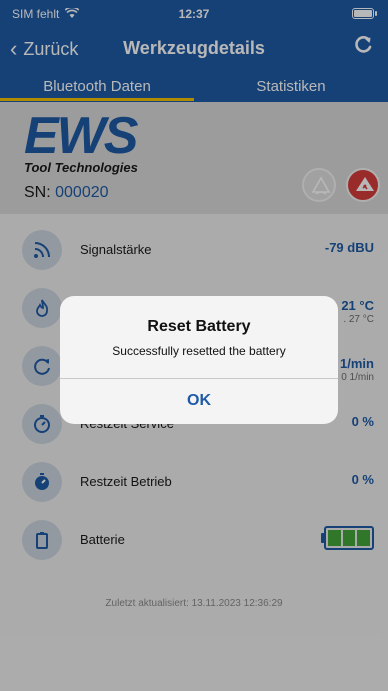 This screenshot has width=388, height=691. What do you see at coordinates (199, 401) in the screenshot?
I see `ok-button: OK` at bounding box center [199, 401].